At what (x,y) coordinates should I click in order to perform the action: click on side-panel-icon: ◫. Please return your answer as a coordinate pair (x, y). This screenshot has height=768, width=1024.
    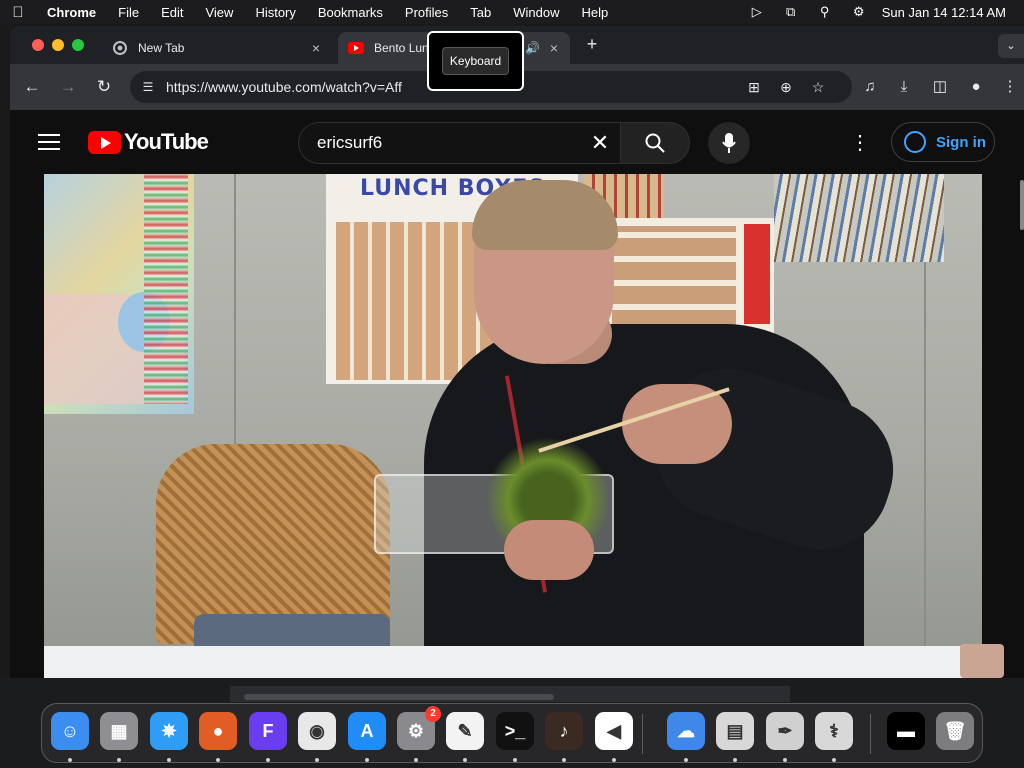
    Looking at the image, I should click on (940, 87).